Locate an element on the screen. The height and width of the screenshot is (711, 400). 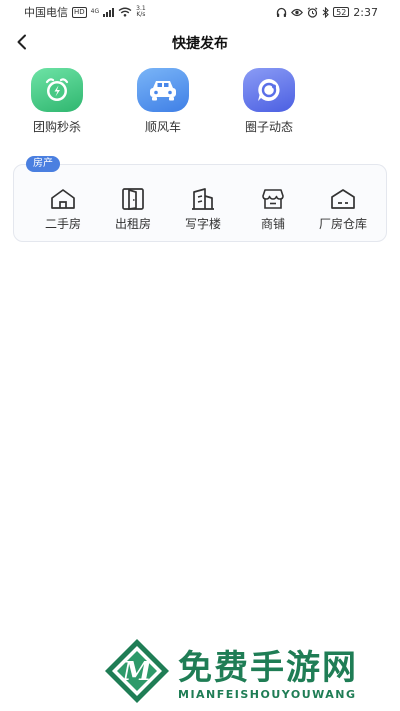
section-tag-property: 房产 is located at coordinates (43, 164).